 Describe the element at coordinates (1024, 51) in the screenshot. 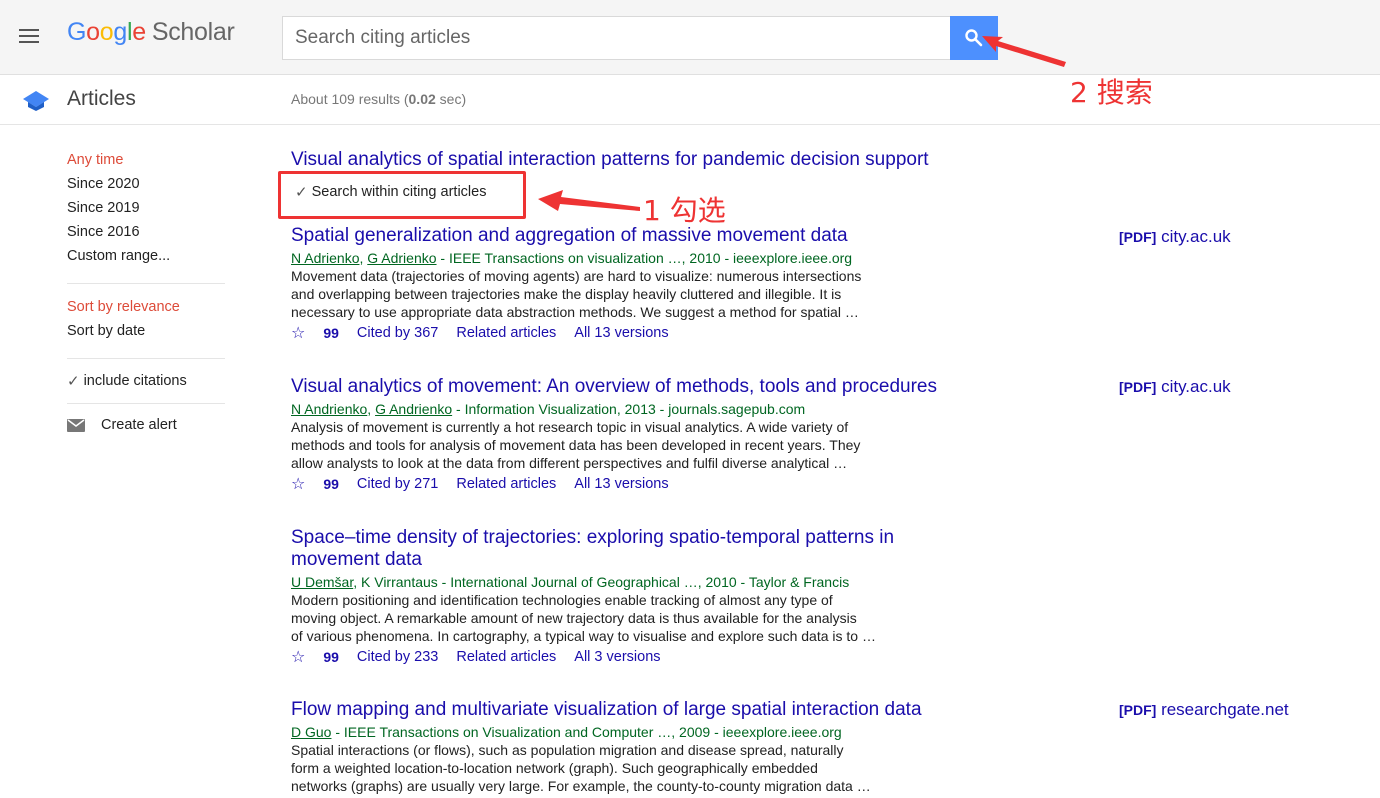

I see `annotation-arrow-step2` at that location.